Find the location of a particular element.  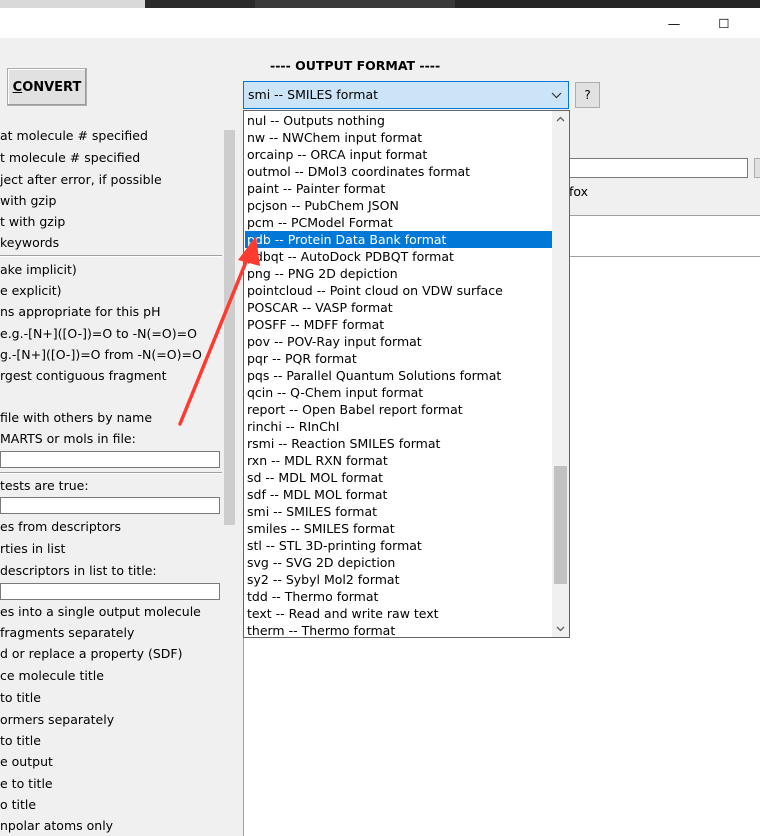

maximize-icon: ☐ is located at coordinates (724, 23).